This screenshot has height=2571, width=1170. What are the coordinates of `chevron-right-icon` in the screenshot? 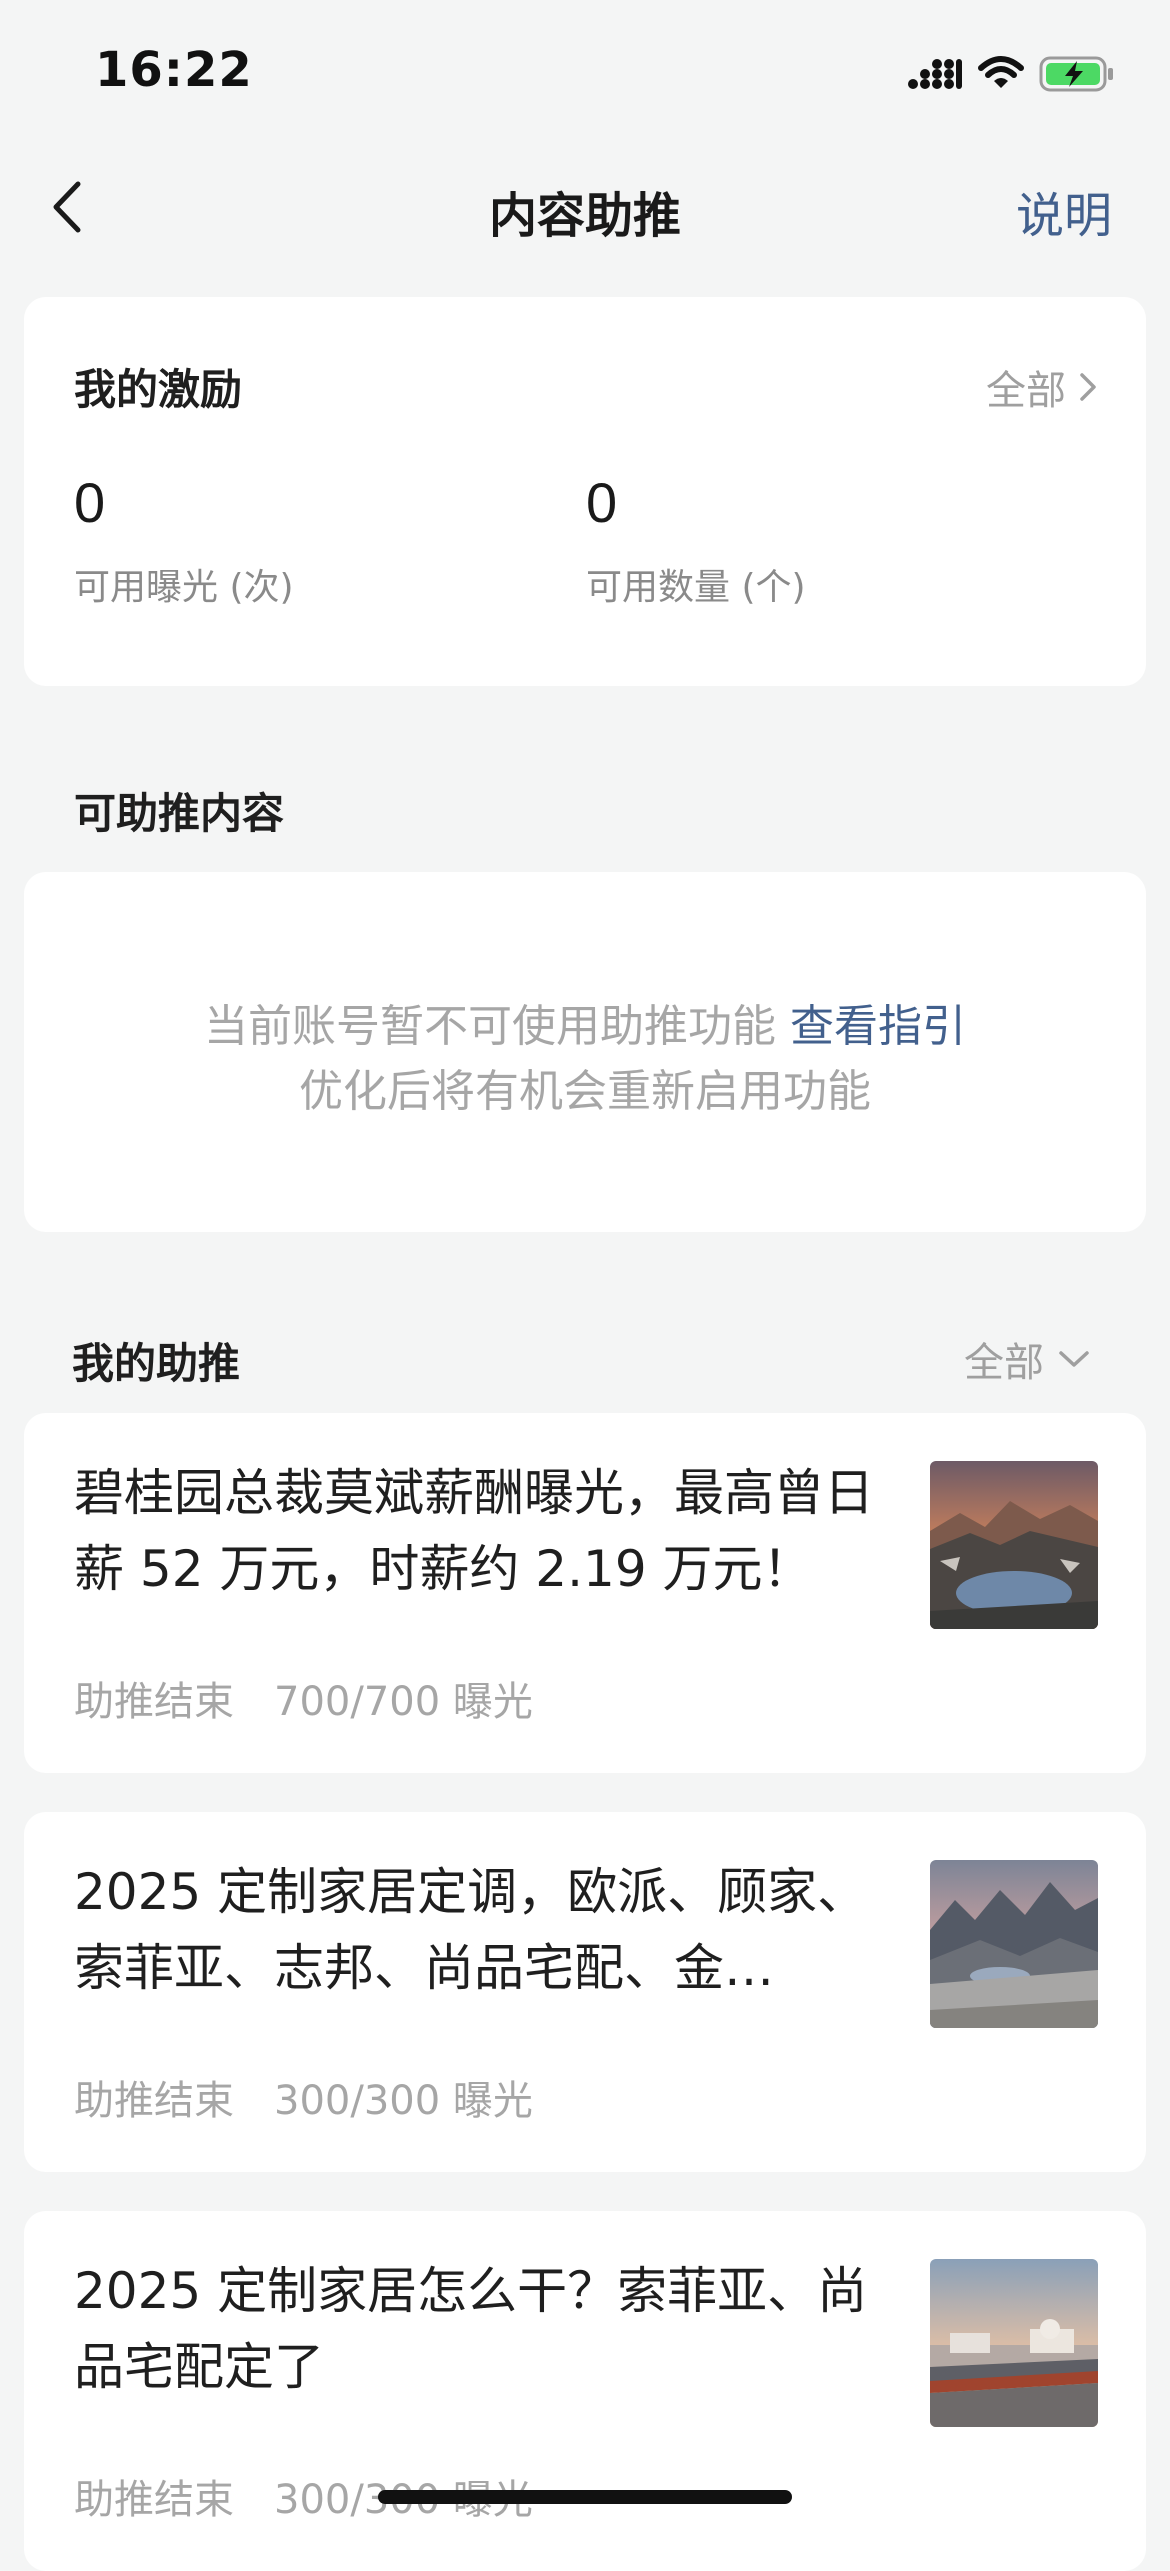 It's located at (1088, 387).